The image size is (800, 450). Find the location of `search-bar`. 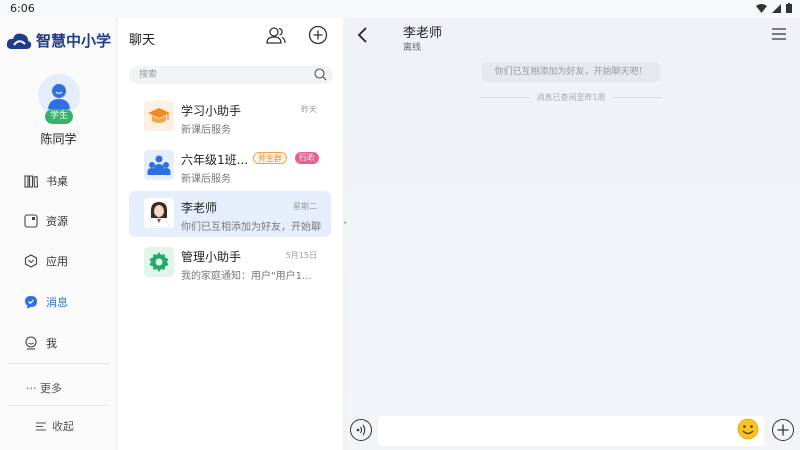

search-bar is located at coordinates (231, 75).